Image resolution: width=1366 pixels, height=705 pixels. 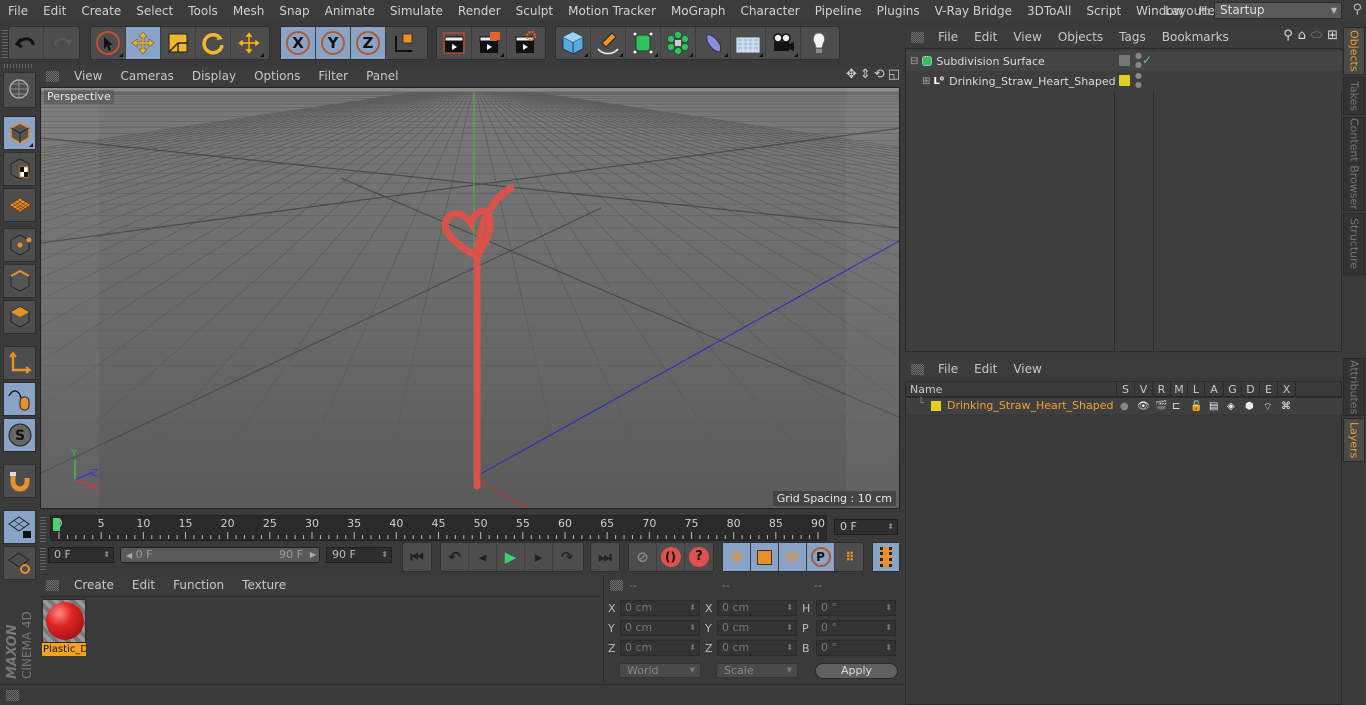 I want to click on undo-button, so click(x=26, y=43).